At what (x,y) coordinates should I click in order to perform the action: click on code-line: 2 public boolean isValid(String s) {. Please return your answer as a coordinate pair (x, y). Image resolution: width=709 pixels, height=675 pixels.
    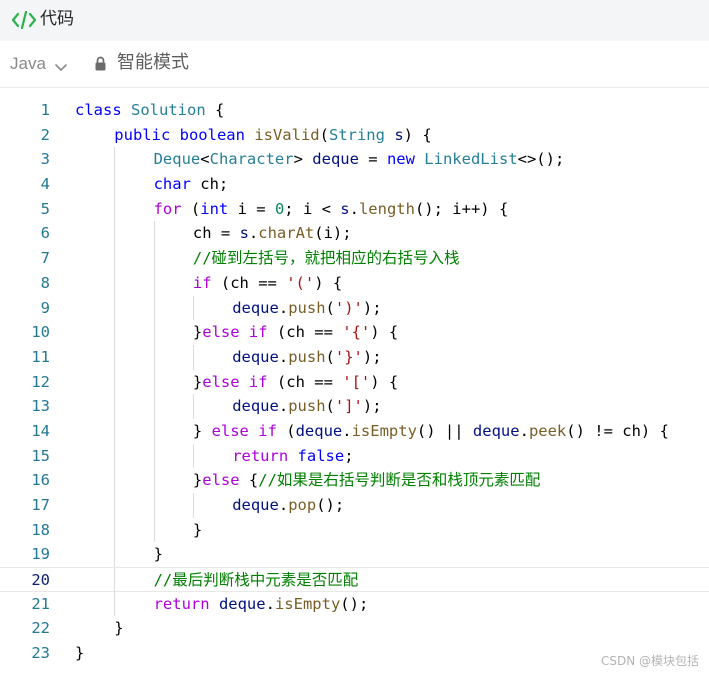
    Looking at the image, I should click on (354, 135).